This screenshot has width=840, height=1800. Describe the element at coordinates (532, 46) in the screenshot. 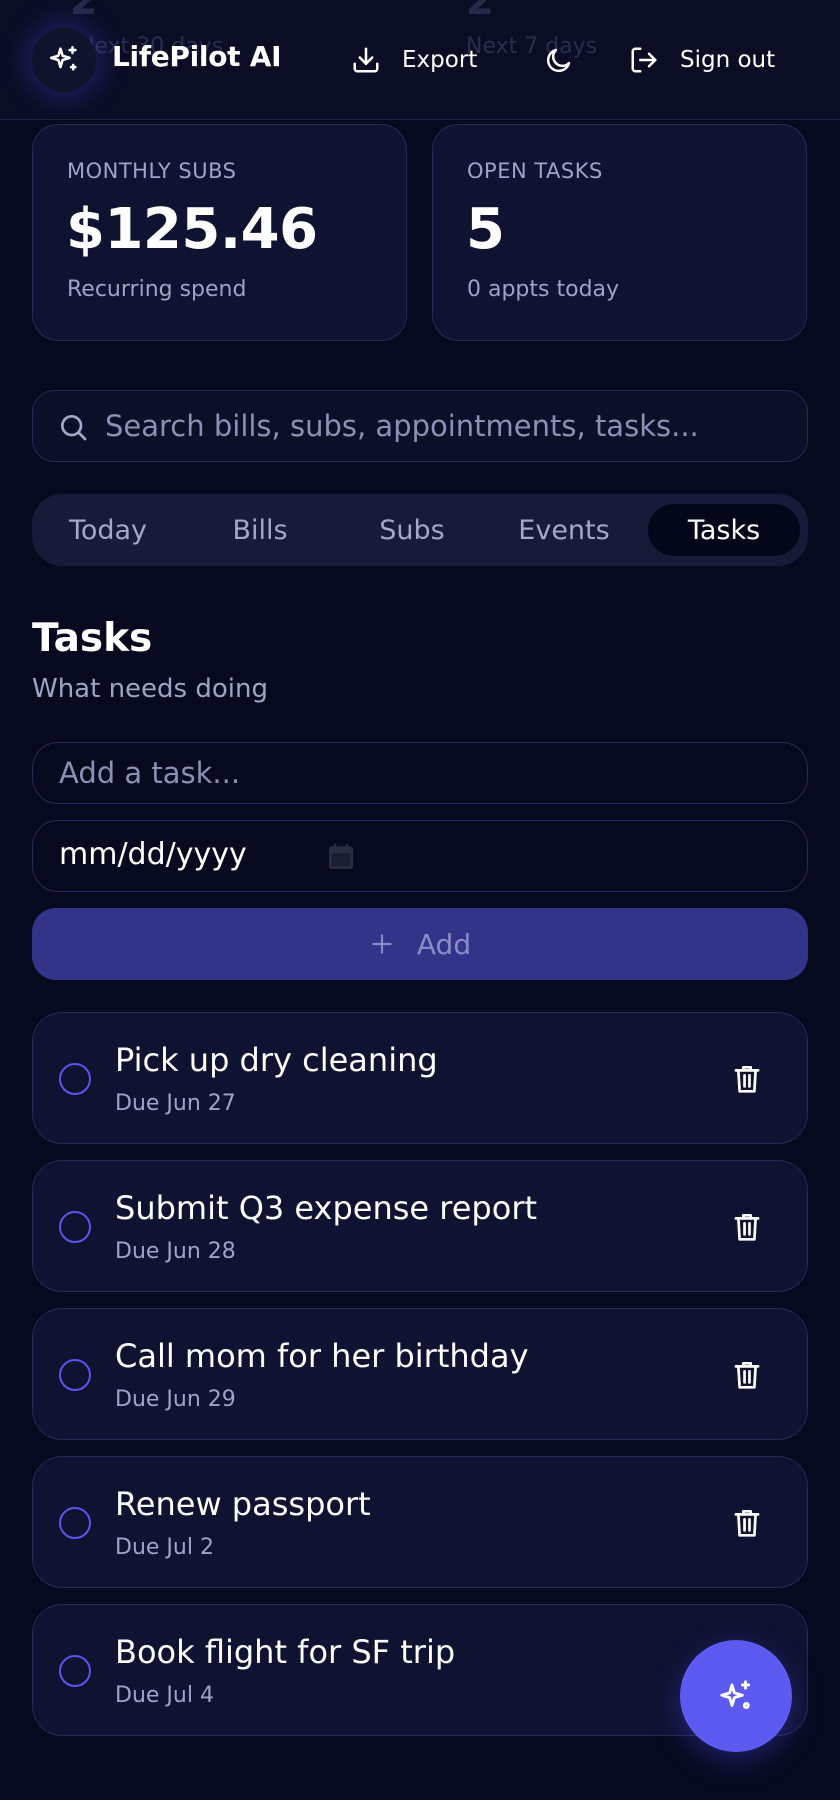

I see `ghost-stat-label: Next 7 days` at that location.